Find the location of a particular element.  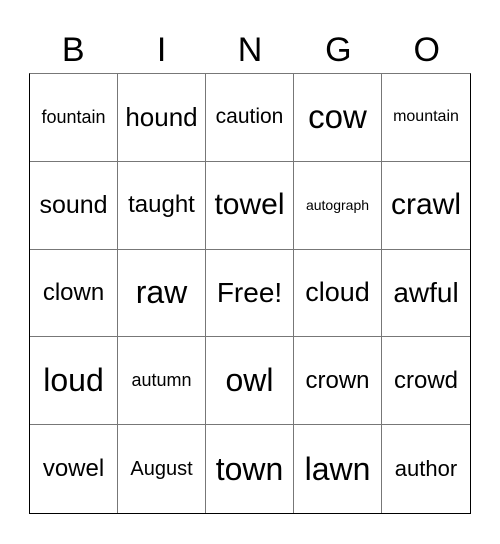

bingo-cell: August is located at coordinates (162, 469).